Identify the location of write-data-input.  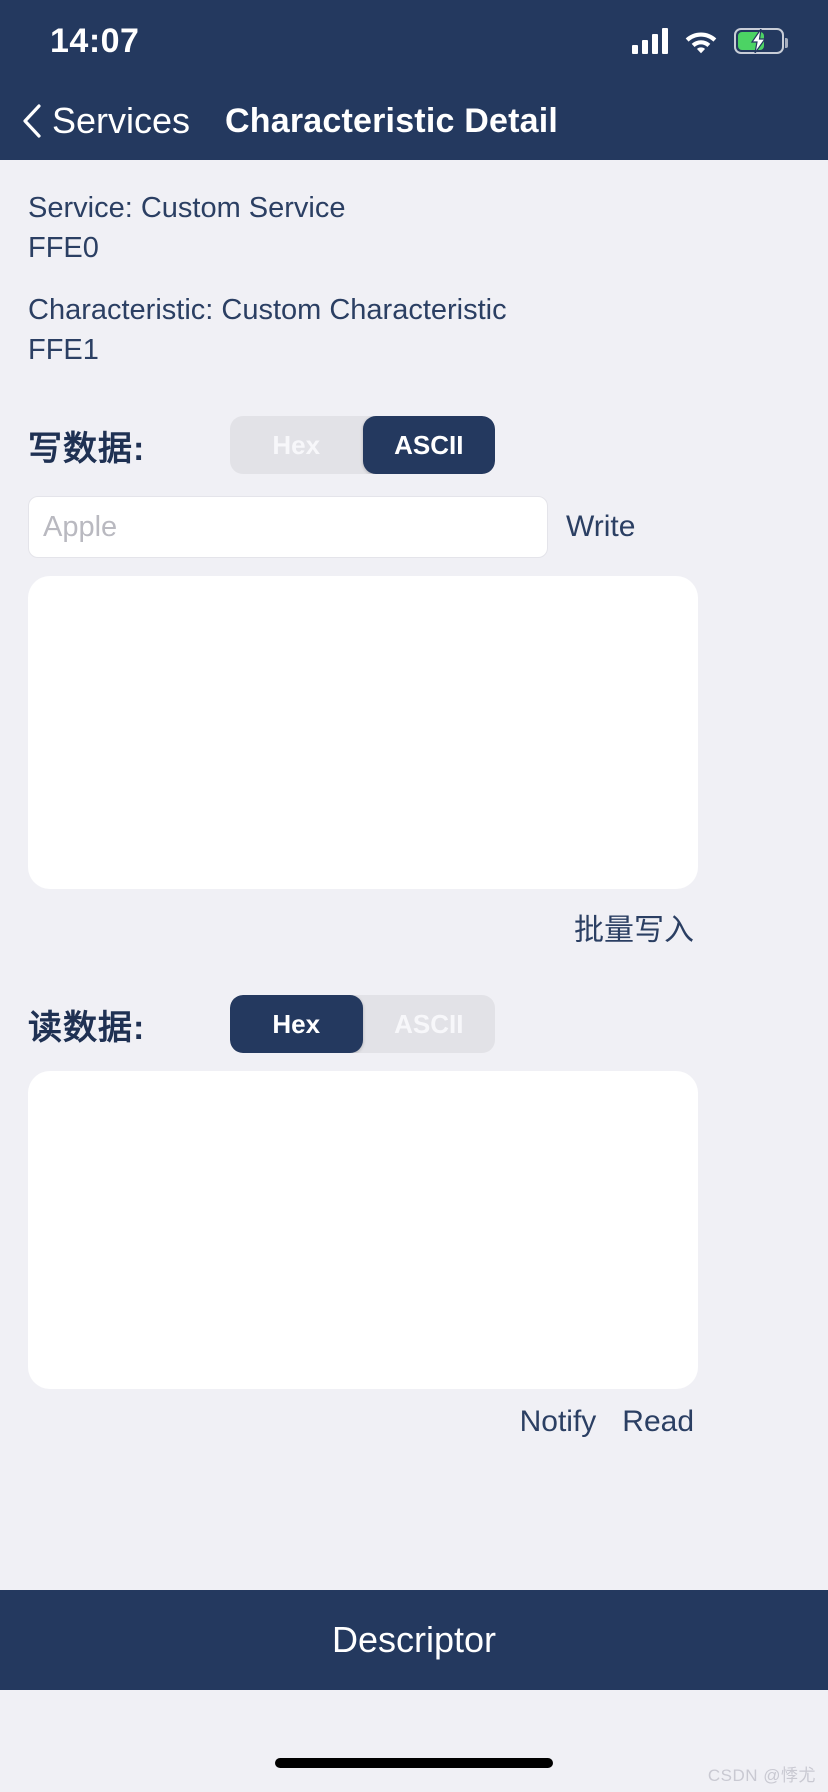
(288, 527).